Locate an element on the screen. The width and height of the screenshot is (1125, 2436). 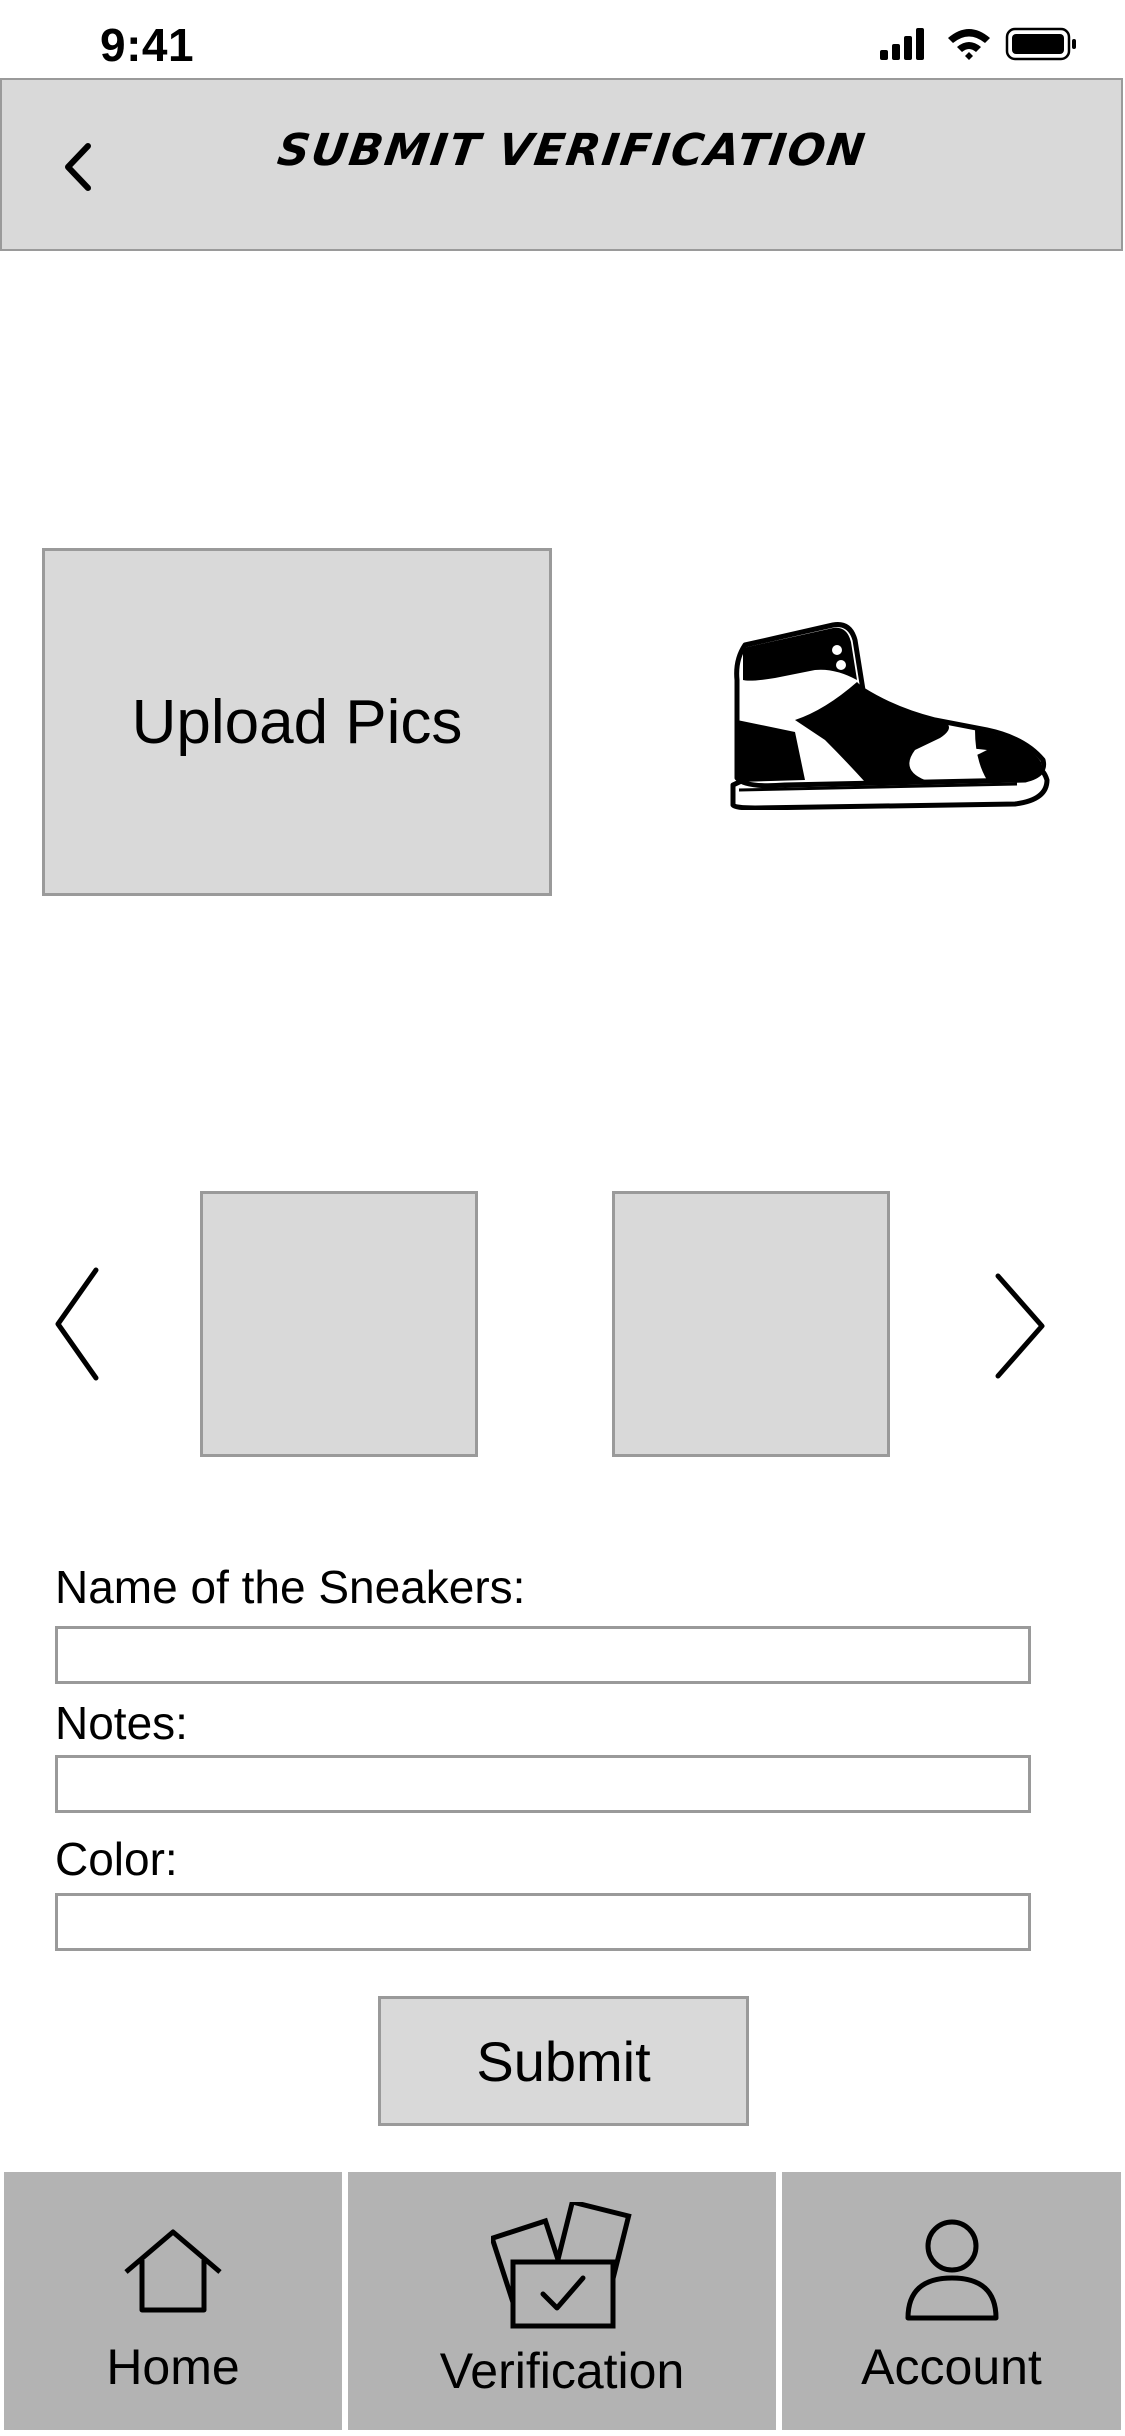
upload-pics-button: Upload Pics is located at coordinates (297, 722).